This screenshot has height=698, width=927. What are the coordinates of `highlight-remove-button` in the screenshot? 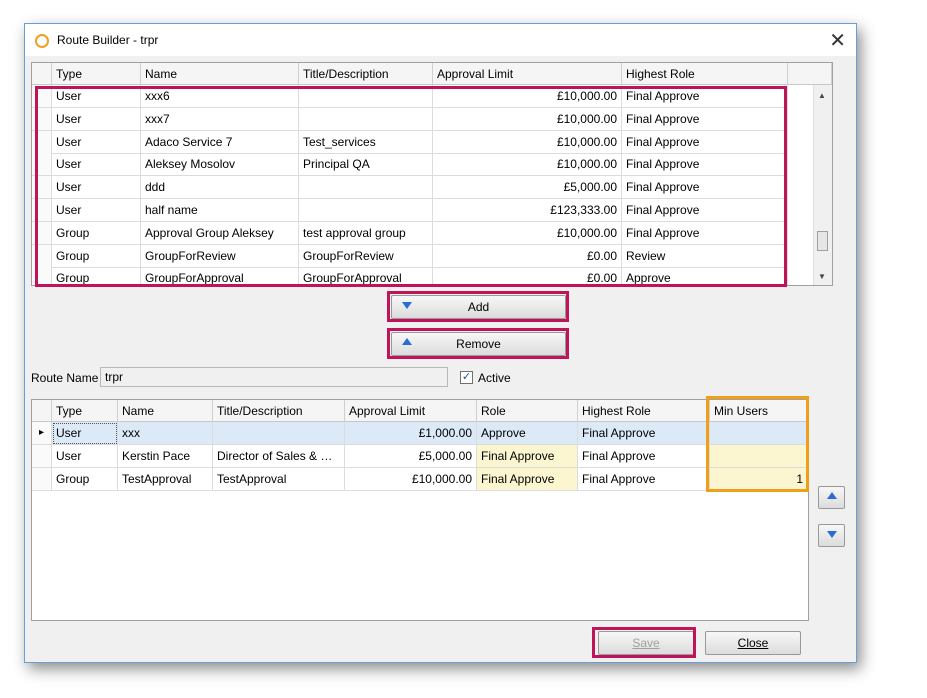 It's located at (478, 343).